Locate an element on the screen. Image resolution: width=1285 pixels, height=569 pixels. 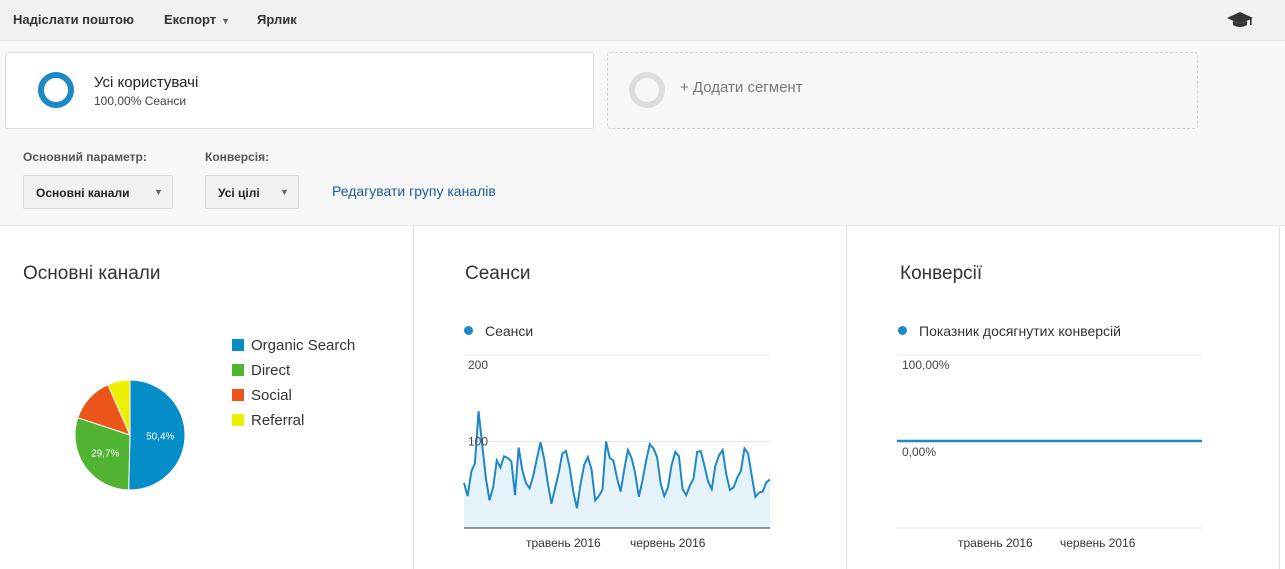
report-toolbar: Надіслати поштою Експорт ▼ Ярлик is located at coordinates (642, 20).